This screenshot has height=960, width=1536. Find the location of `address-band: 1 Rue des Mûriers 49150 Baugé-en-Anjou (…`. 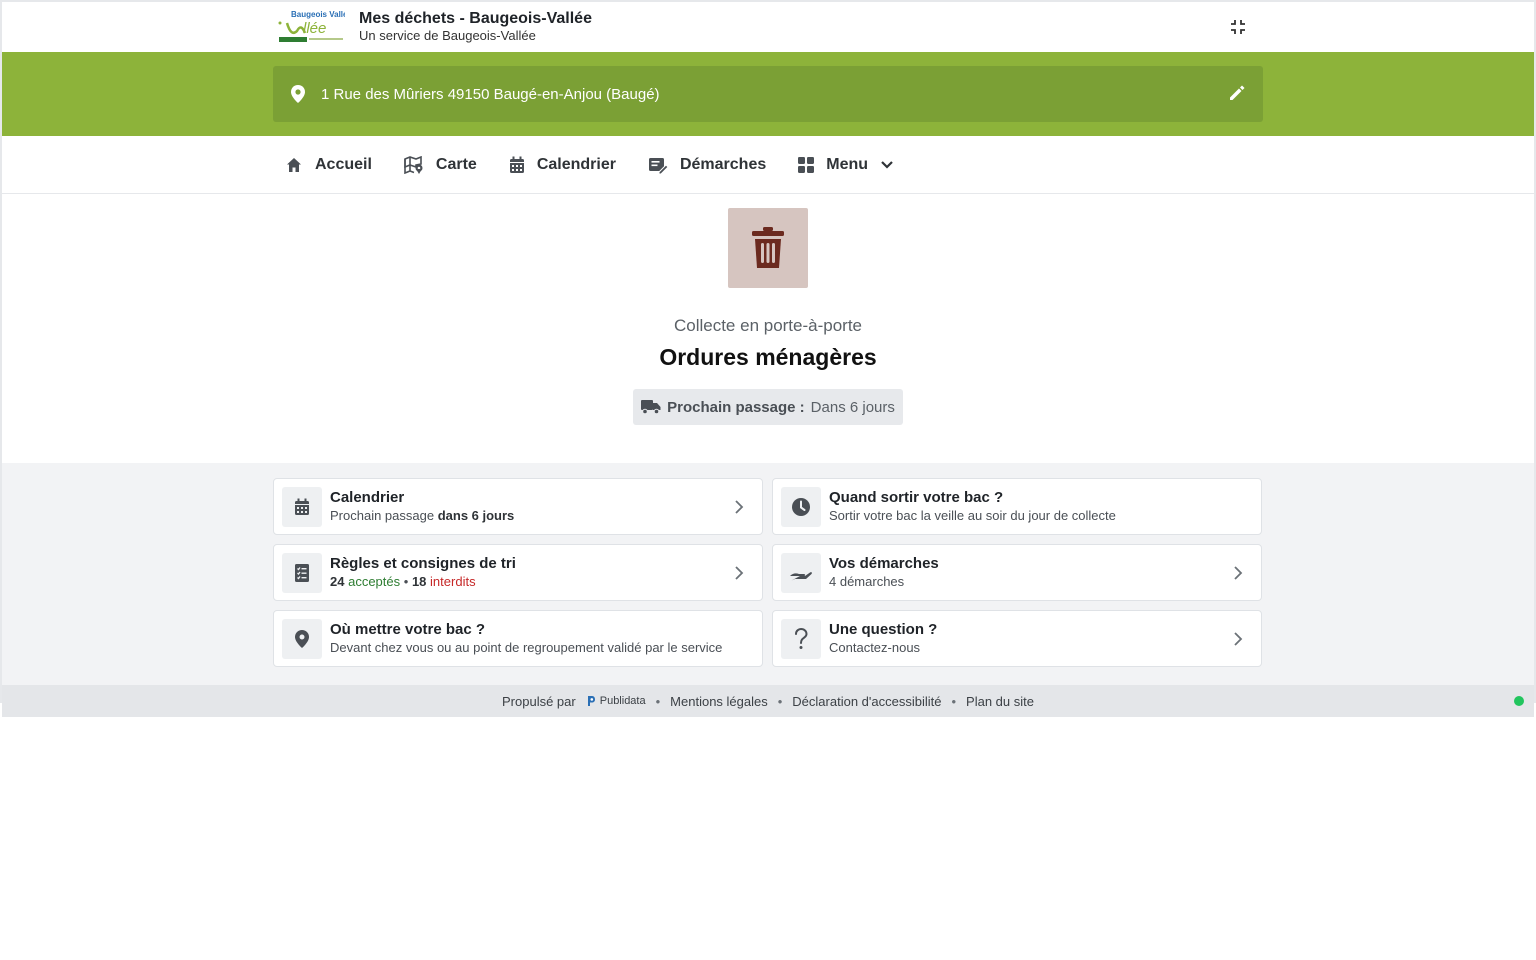

address-band: 1 Rue des Mûriers 49150 Baugé-en-Anjou (… is located at coordinates (768, 94).